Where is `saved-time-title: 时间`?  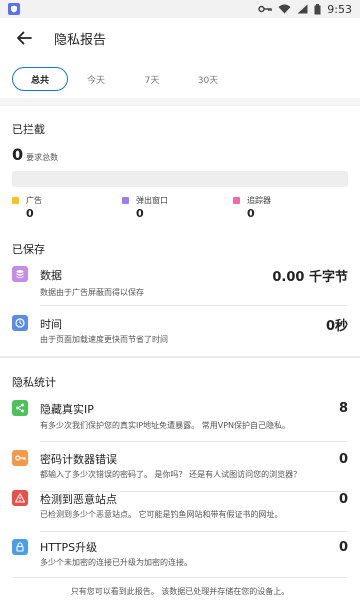
saved-time-title: 时间 is located at coordinates (51, 324).